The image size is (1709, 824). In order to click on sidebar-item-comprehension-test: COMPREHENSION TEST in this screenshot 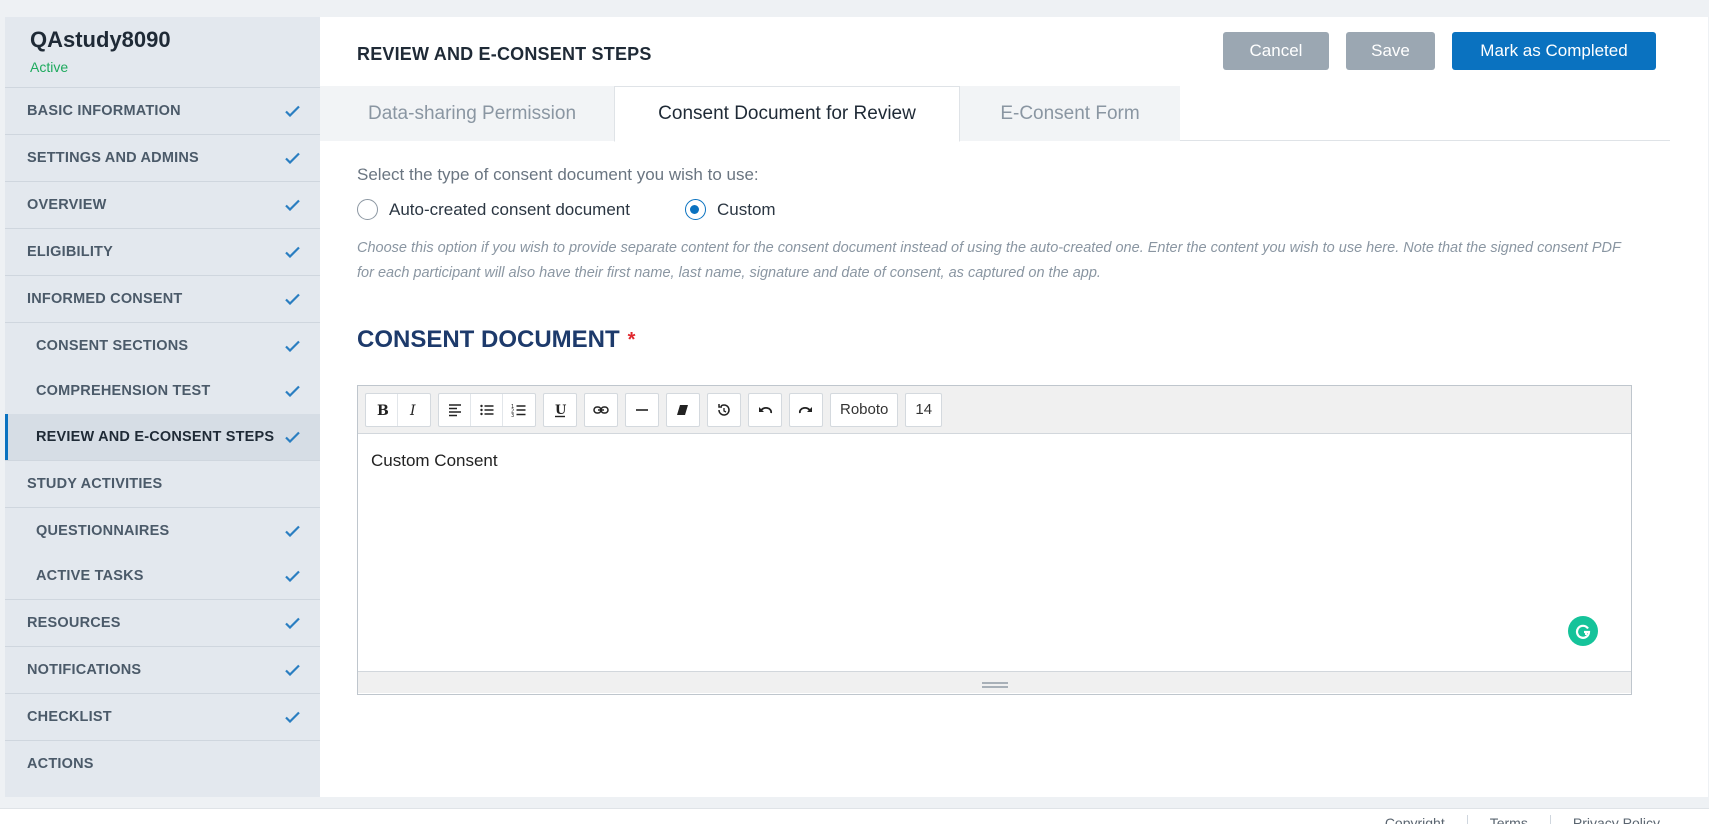, I will do `click(162, 391)`.